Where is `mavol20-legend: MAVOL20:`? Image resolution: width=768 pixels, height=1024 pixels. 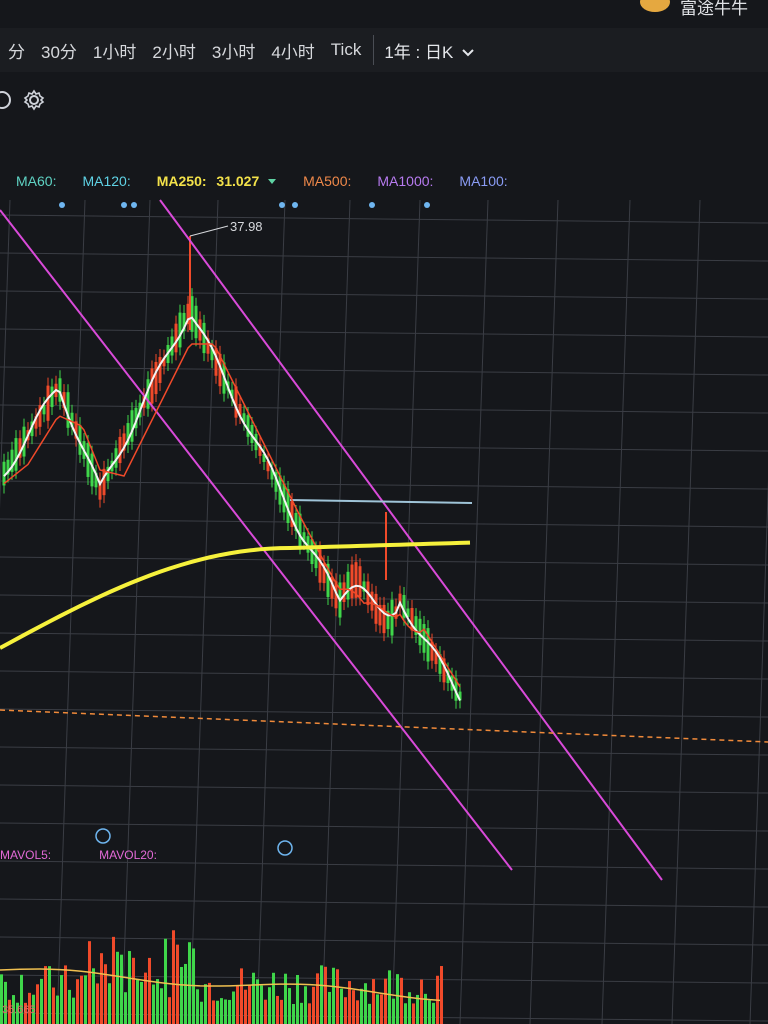 mavol20-legend: MAVOL20: is located at coordinates (128, 855).